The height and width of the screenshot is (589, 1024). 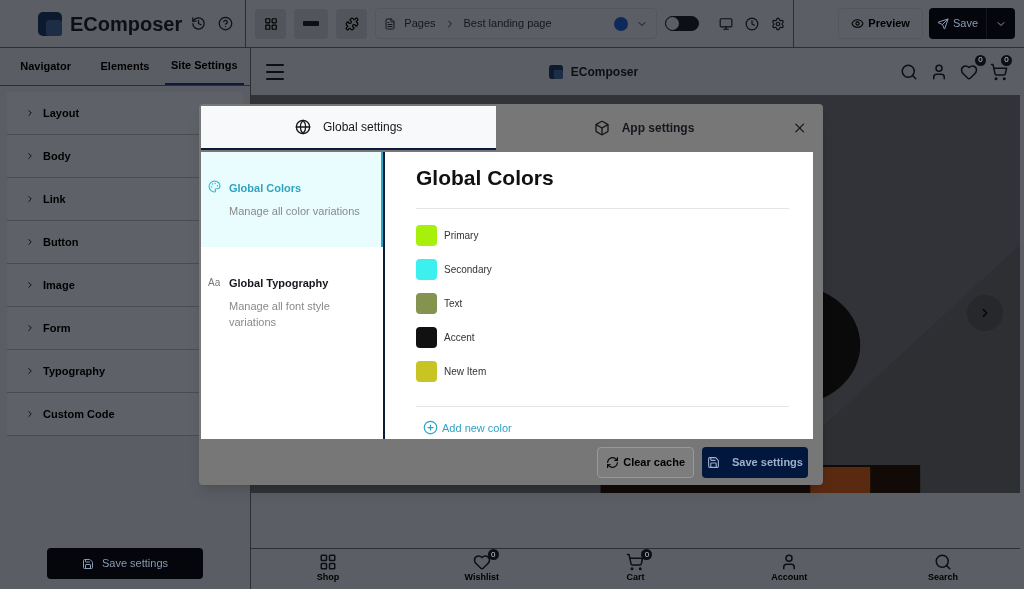 What do you see at coordinates (789, 569) in the screenshot?
I see `bottom-nav-item: Account` at bounding box center [789, 569].